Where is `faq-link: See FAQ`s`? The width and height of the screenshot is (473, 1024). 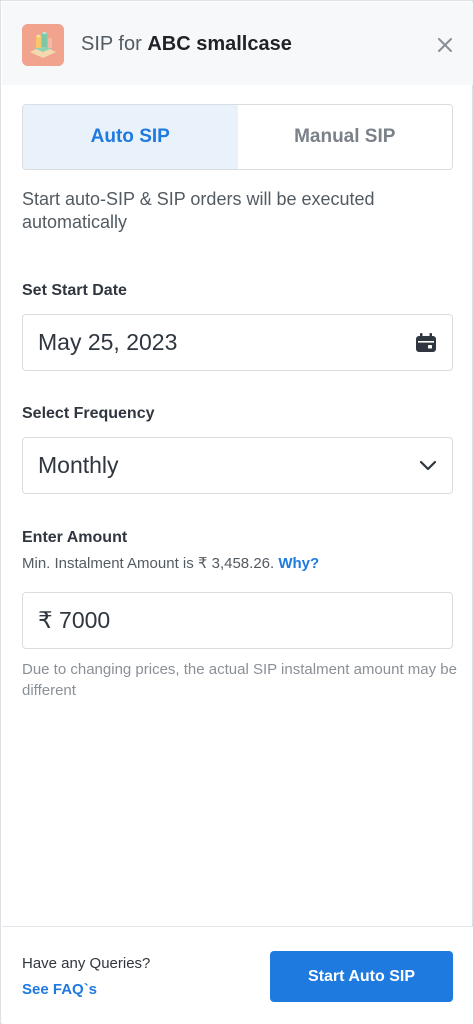 faq-link: See FAQ`s is located at coordinates (59, 989).